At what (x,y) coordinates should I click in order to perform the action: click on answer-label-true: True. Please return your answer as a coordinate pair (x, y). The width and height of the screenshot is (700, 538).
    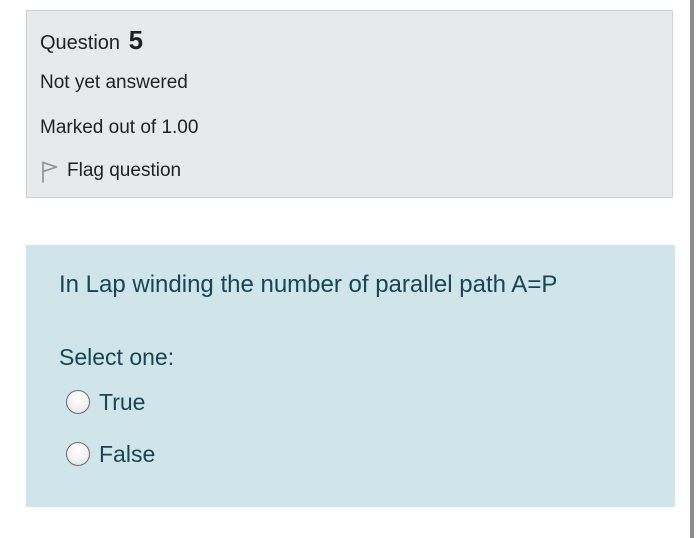
    Looking at the image, I should click on (122, 402).